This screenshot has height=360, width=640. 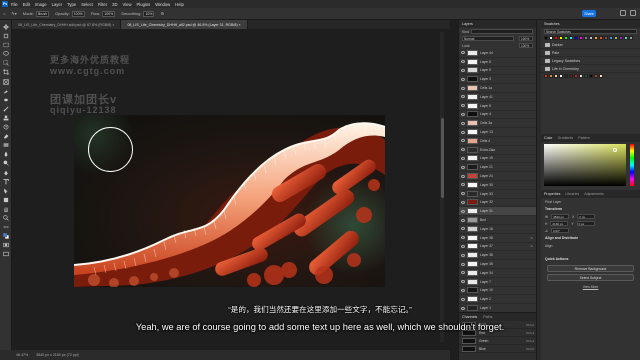 I want to click on vertical-scrollbar, so click(x=442, y=187).